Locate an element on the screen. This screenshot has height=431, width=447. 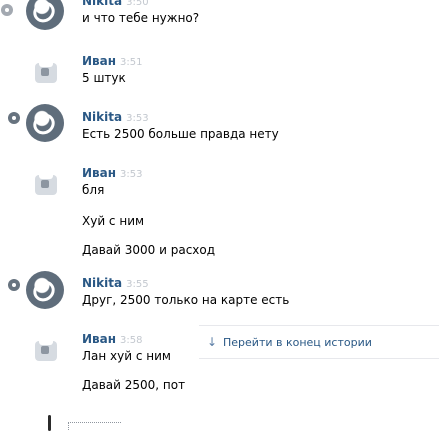
message-time: 3:58 is located at coordinates (131, 340).